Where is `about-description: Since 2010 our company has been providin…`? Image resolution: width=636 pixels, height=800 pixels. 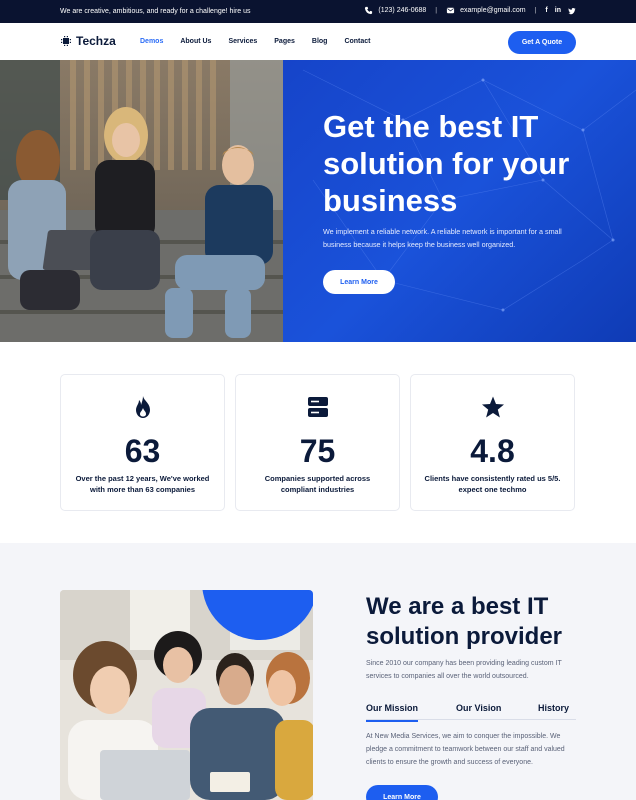 about-description: Since 2010 our company has been providin… is located at coordinates (464, 670).